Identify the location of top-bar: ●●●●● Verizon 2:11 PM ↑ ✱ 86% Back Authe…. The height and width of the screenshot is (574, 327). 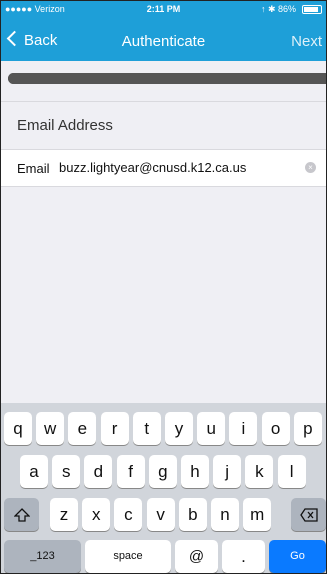
(163, 31).